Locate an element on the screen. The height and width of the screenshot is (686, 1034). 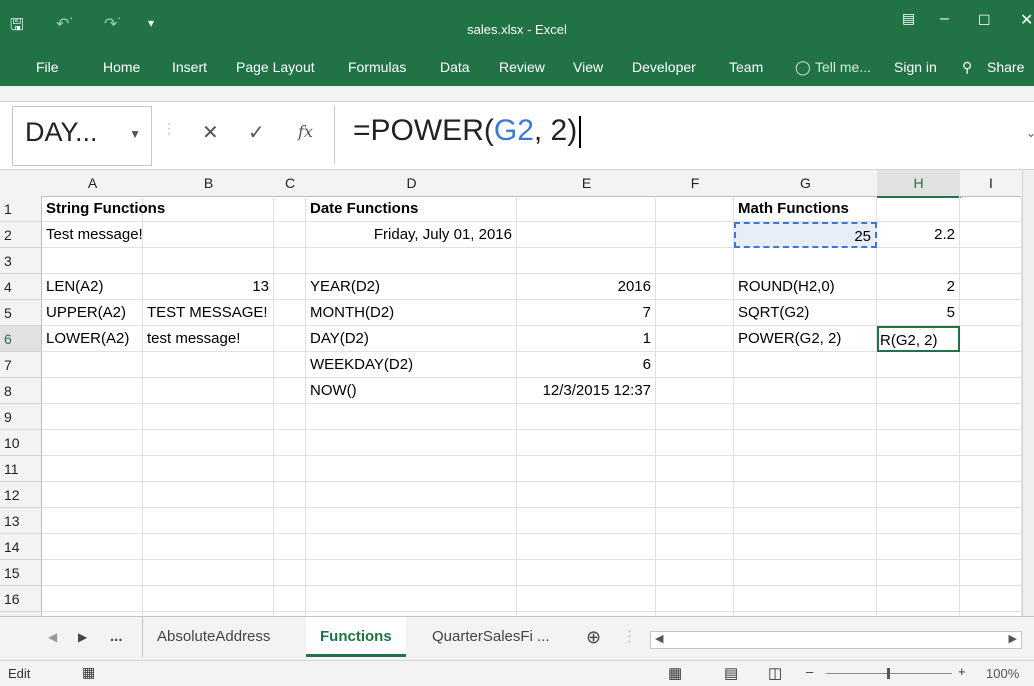
cell-e6: 1 is located at coordinates (586, 339).